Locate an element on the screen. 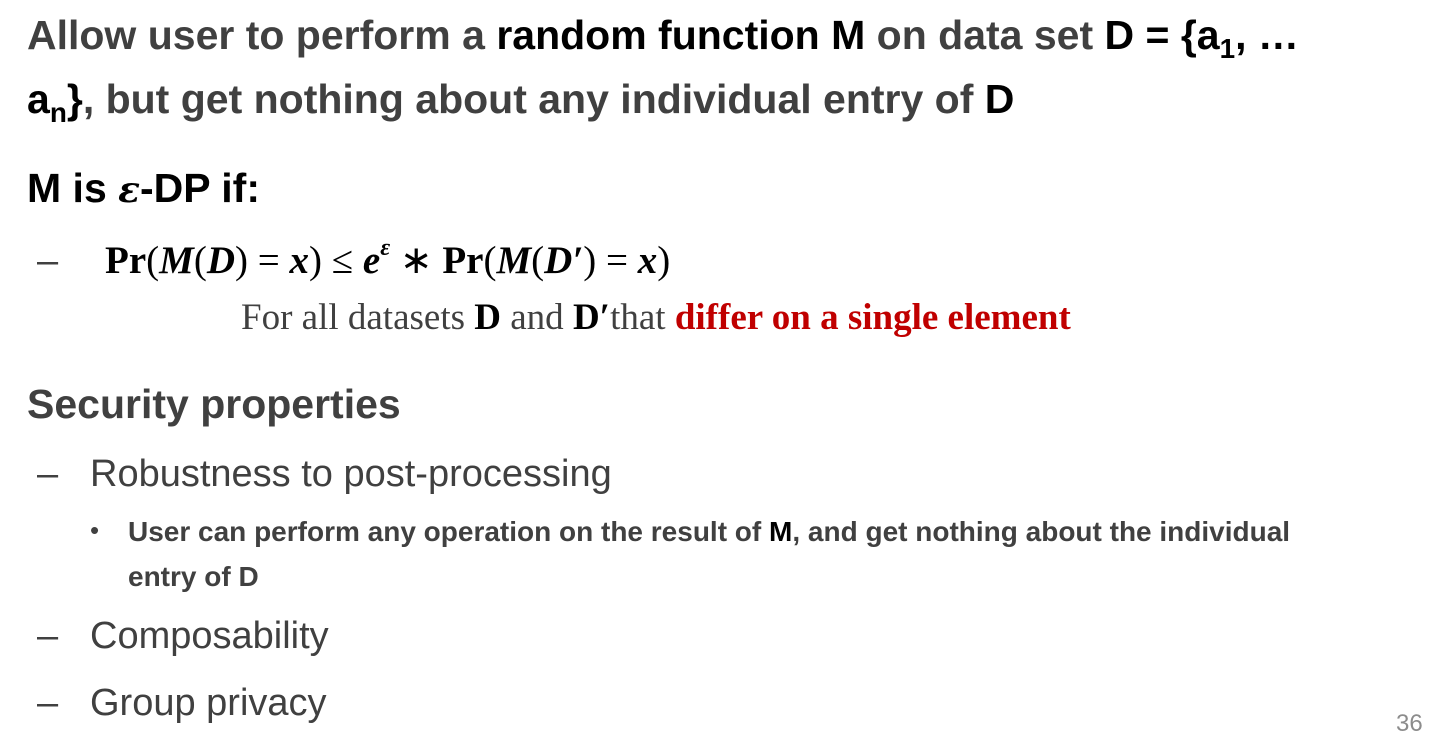 This screenshot has width=1454, height=738. leq: ≤ is located at coordinates (342, 260).